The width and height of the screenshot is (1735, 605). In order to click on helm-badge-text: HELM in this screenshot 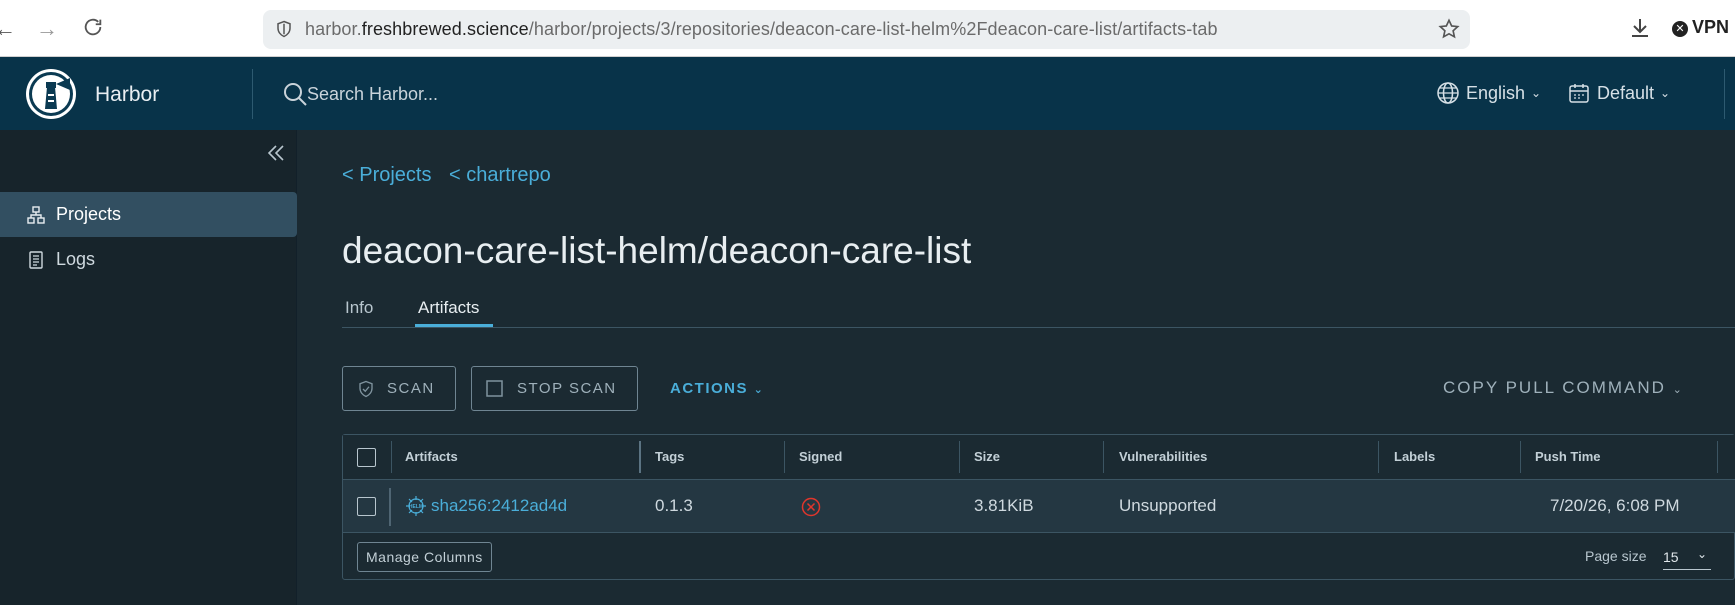, I will do `click(416, 507)`.